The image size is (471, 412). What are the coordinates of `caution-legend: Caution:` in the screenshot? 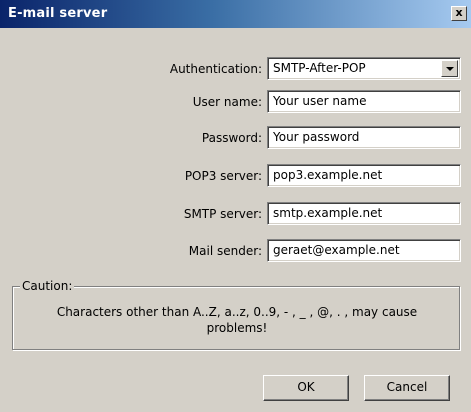 It's located at (47, 286).